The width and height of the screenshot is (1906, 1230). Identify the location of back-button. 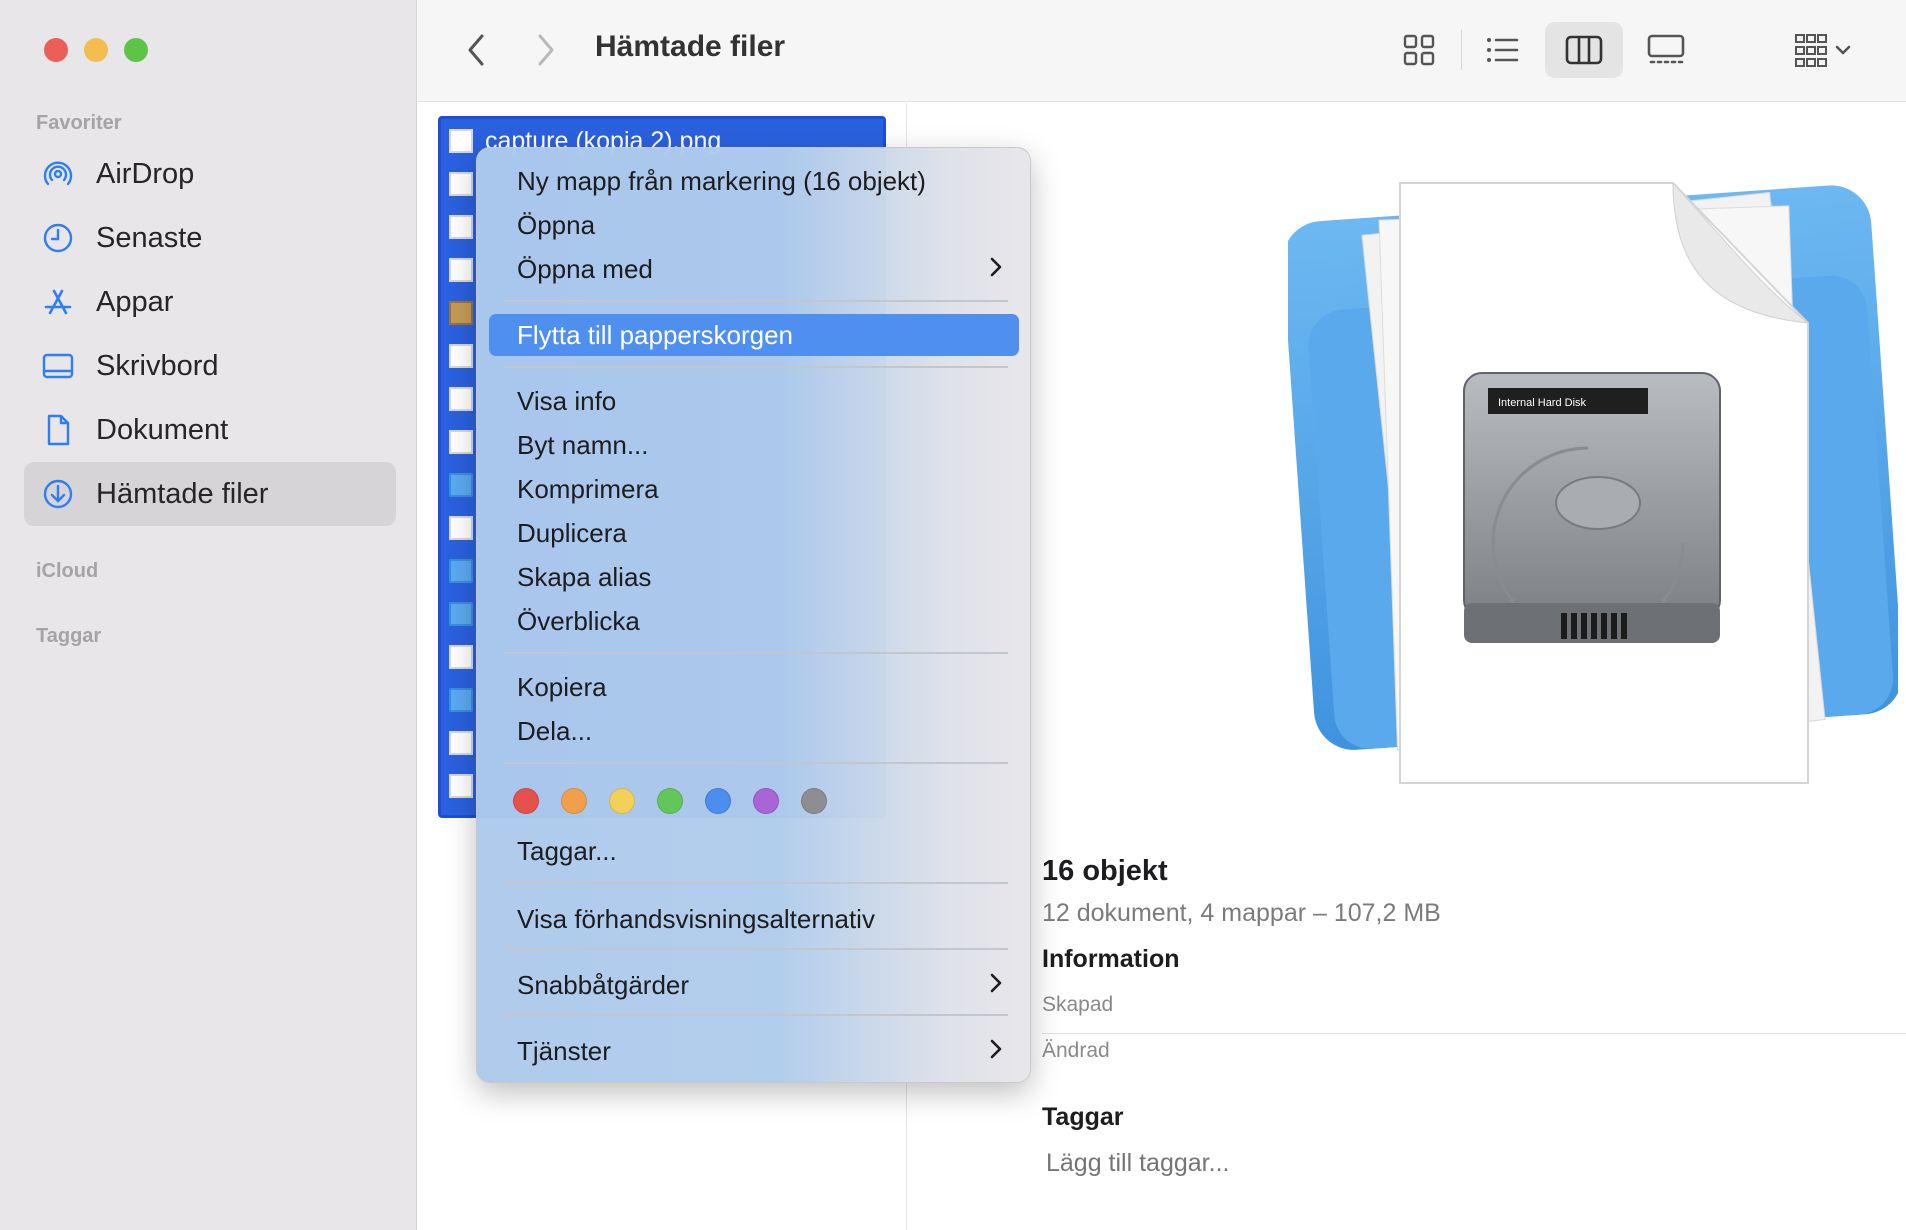
(476, 50).